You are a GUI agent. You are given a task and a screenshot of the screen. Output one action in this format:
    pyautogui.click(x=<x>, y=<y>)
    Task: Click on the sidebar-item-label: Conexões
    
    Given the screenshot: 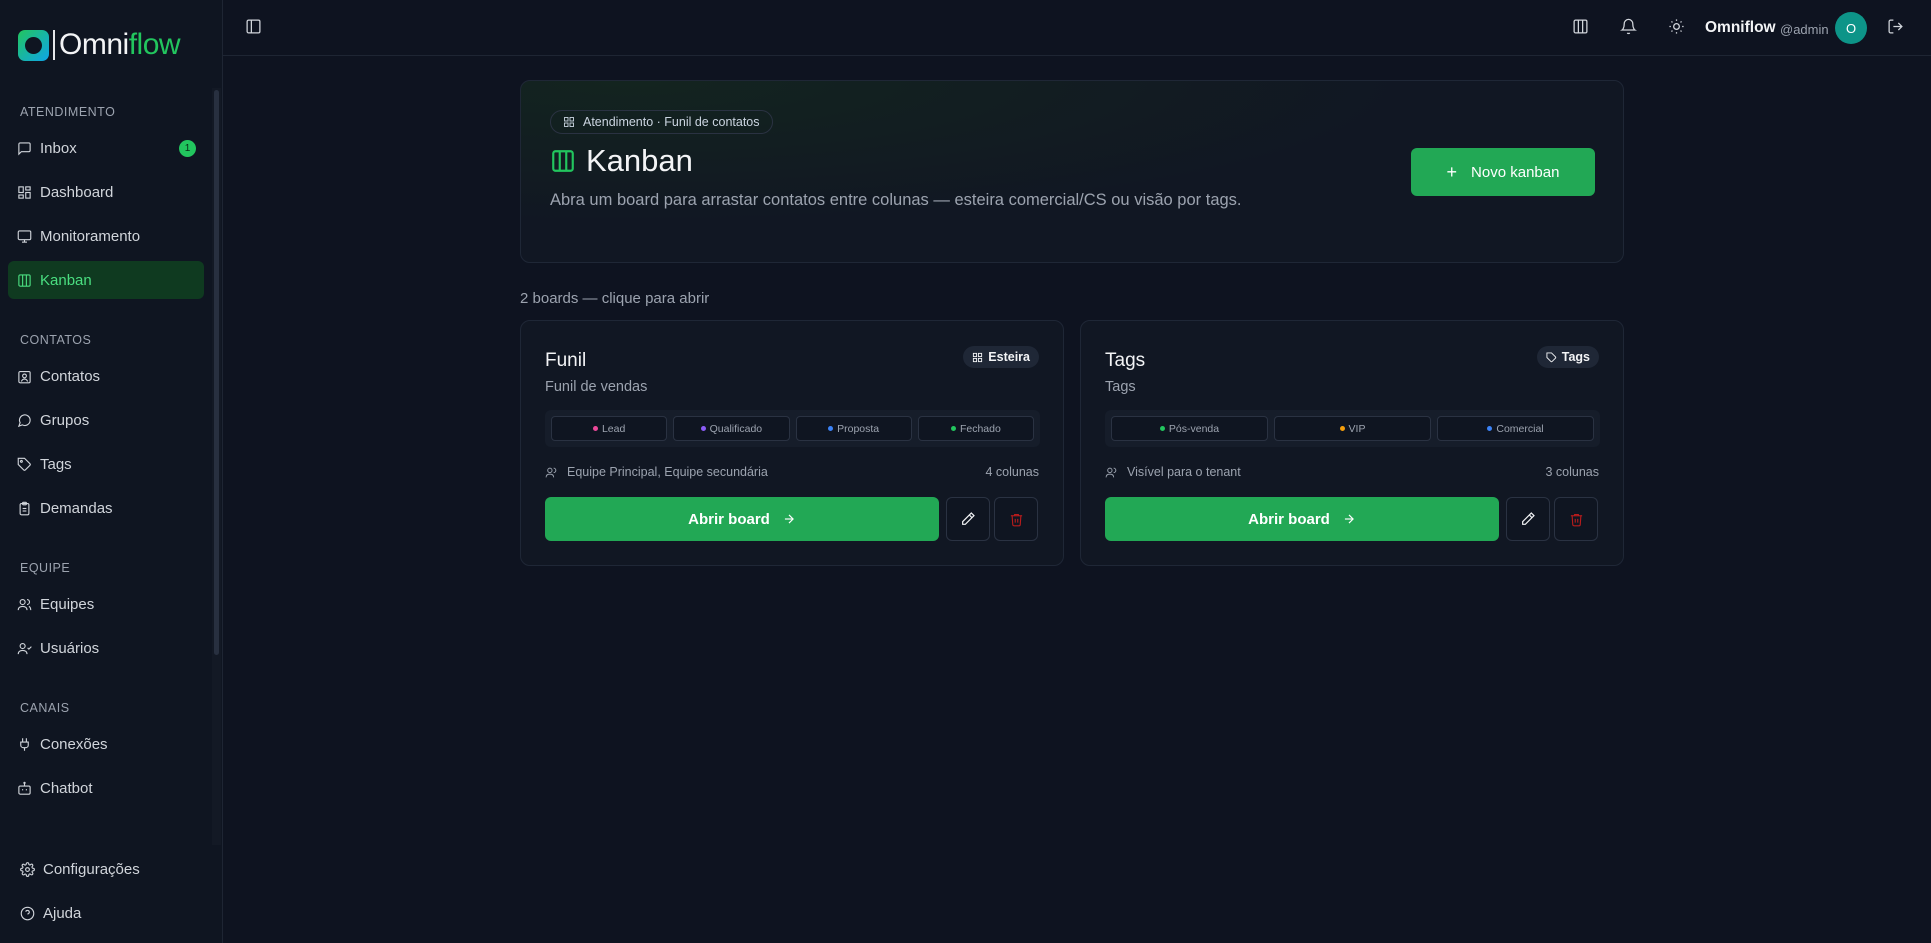 What is the action you would take?
    pyautogui.click(x=74, y=744)
    